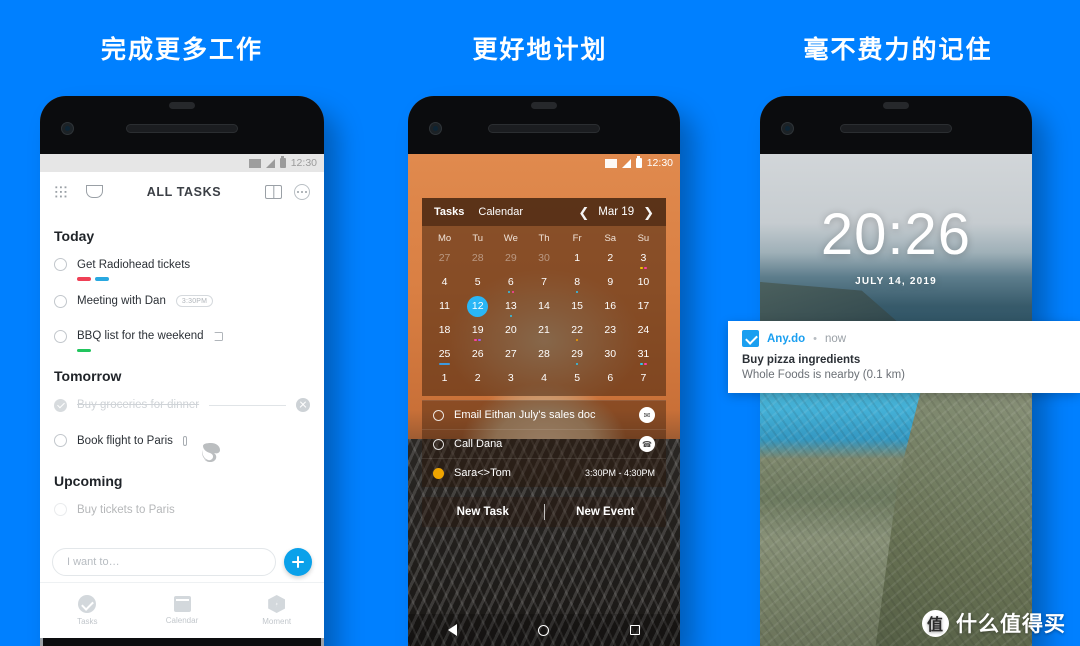 This screenshot has height=646, width=1080. I want to click on phone1-statusbar: 12:30, so click(182, 163).